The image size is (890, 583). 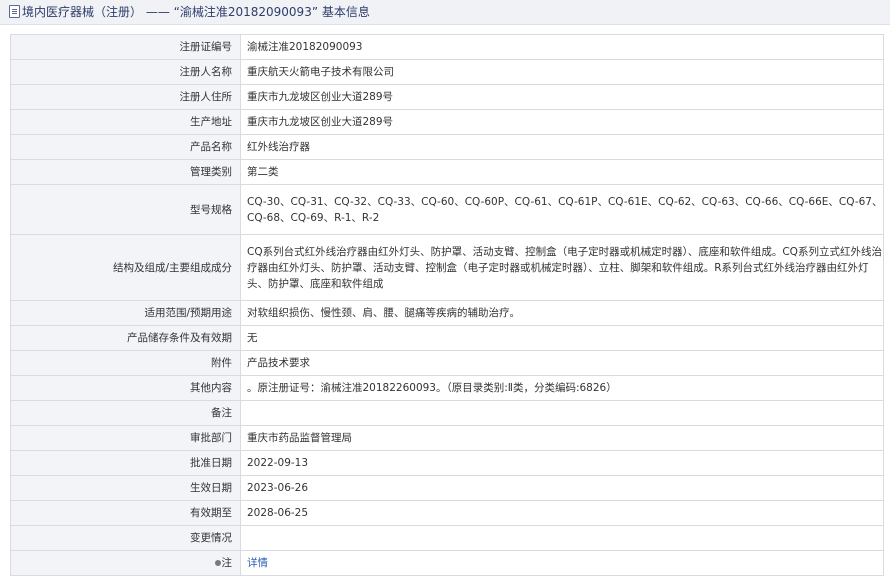 What do you see at coordinates (125, 47) in the screenshot?
I see `field-label: 注册证编号` at bounding box center [125, 47].